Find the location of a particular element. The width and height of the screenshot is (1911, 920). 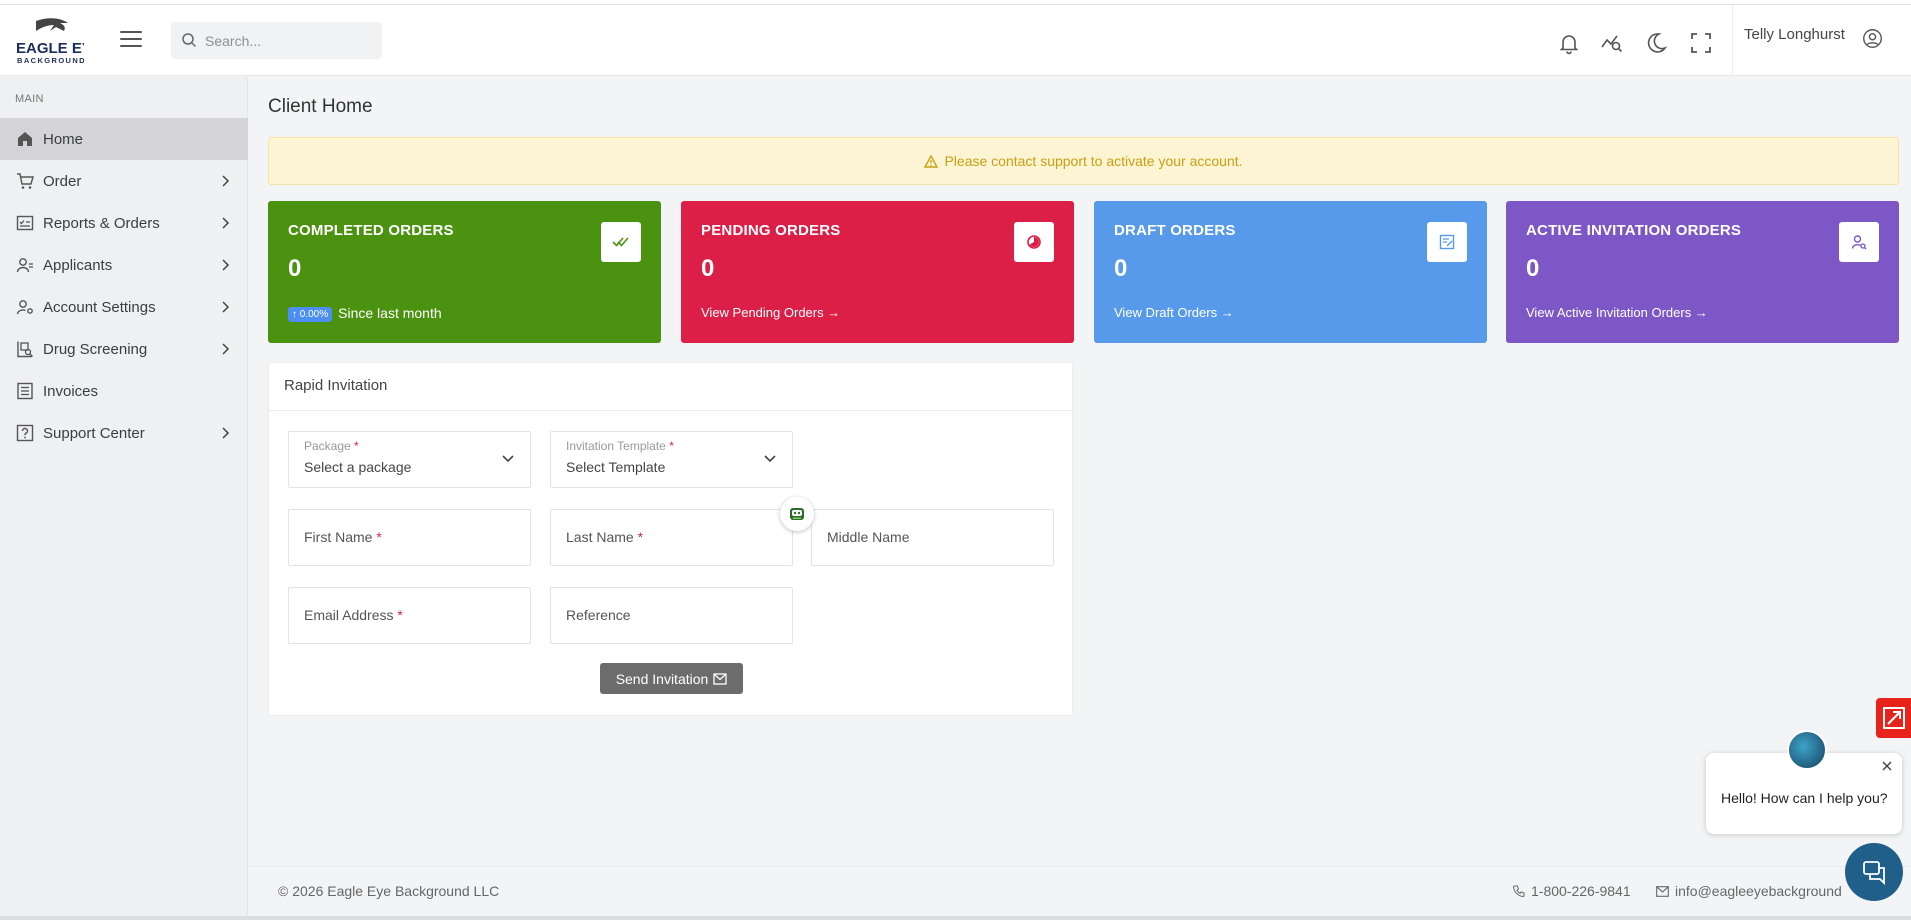

bottom-border is located at coordinates (955, 918).